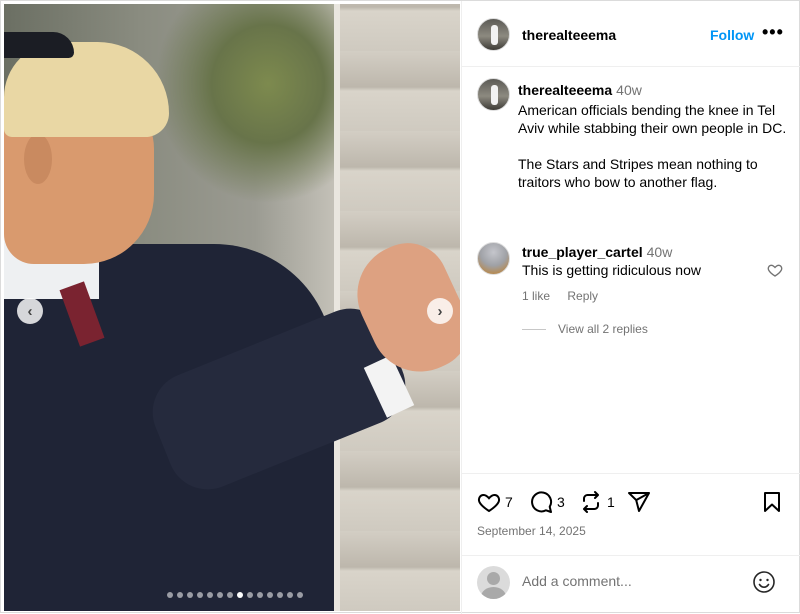 The height and width of the screenshot is (614, 800). What do you see at coordinates (611, 502) in the screenshot?
I see `repost-count: 1` at bounding box center [611, 502].